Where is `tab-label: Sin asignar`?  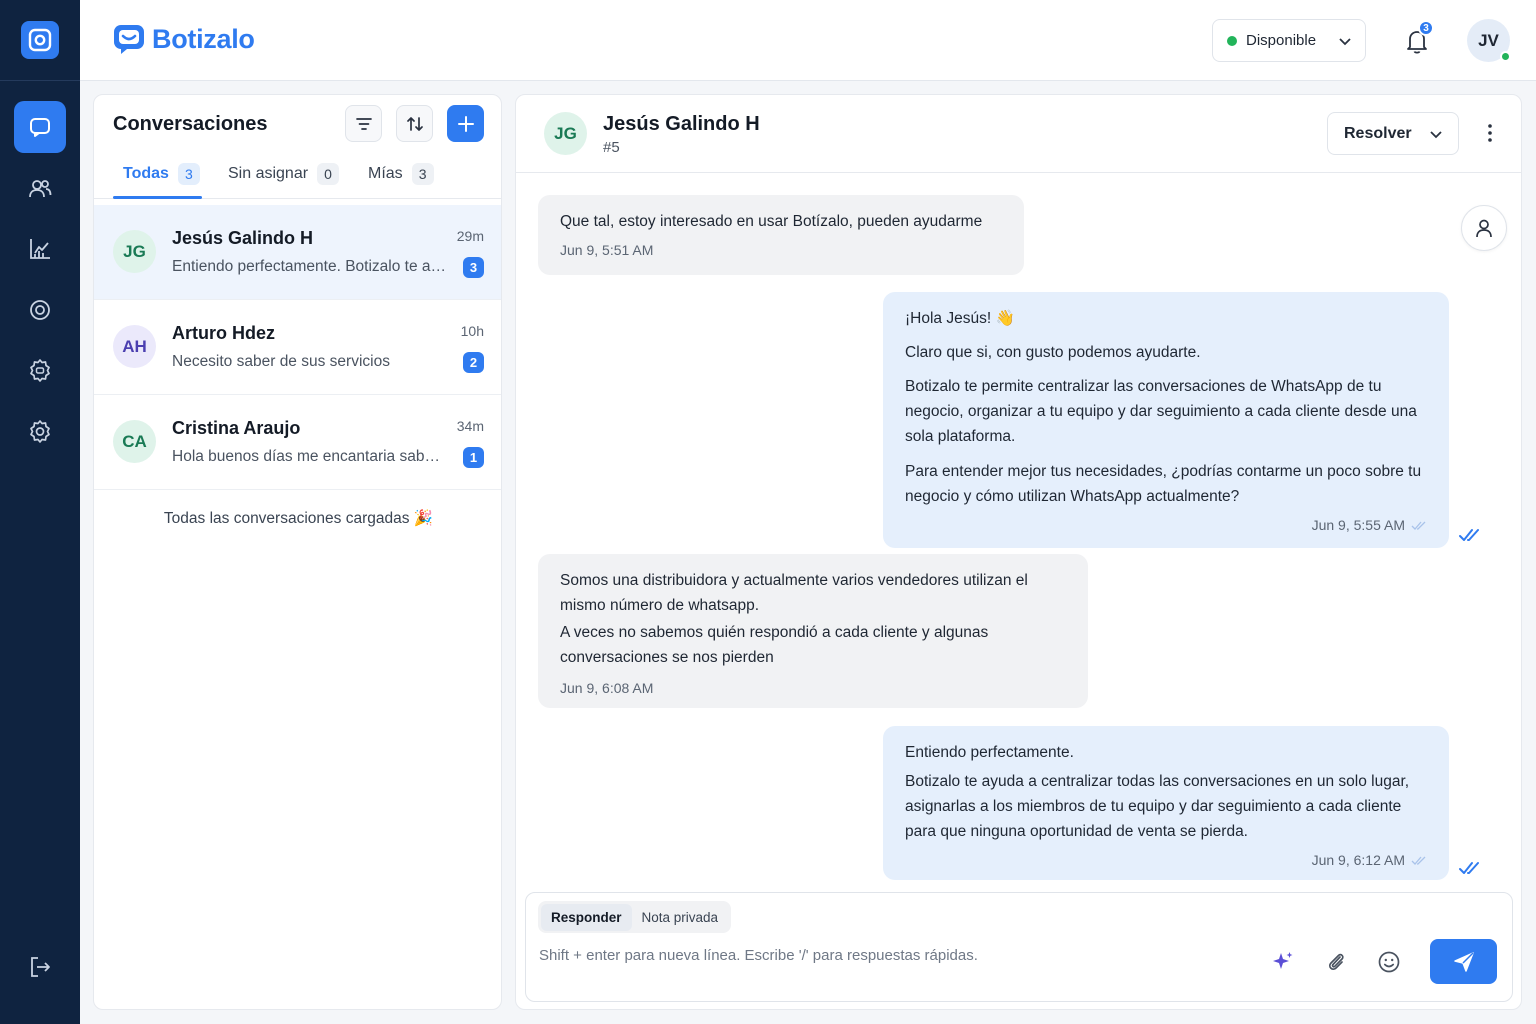 tab-label: Sin asignar is located at coordinates (268, 173).